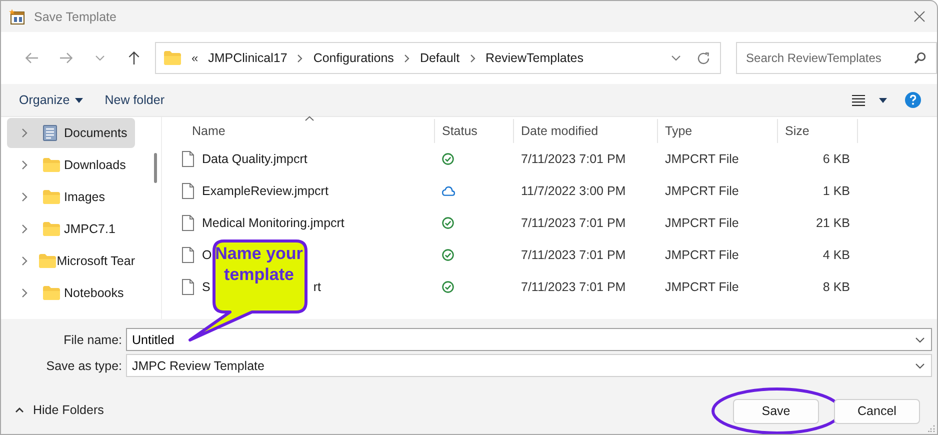 The image size is (938, 435). I want to click on file-name-label: File name:, so click(92, 339).